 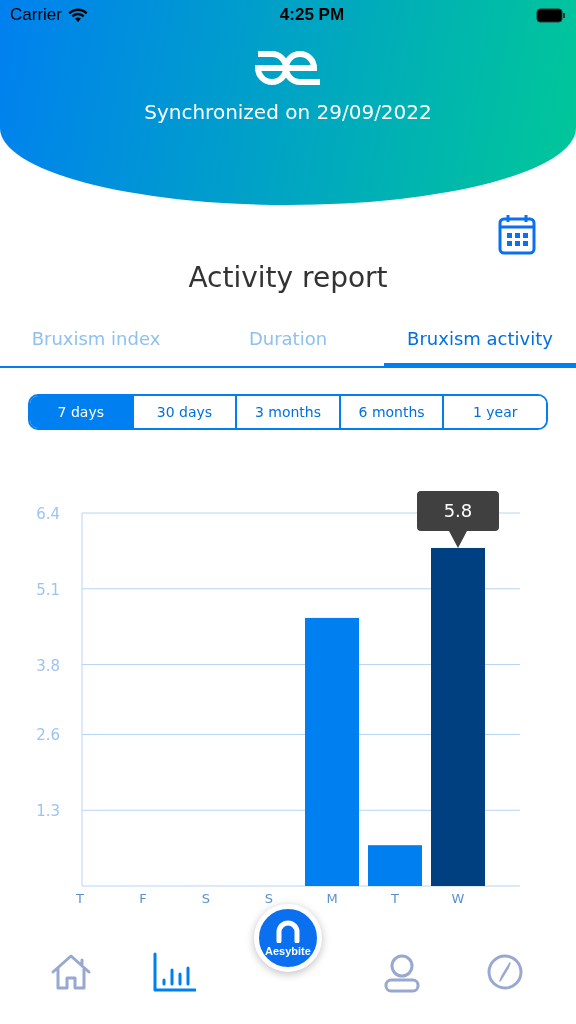 I want to click on bar, so click(x=395, y=865).